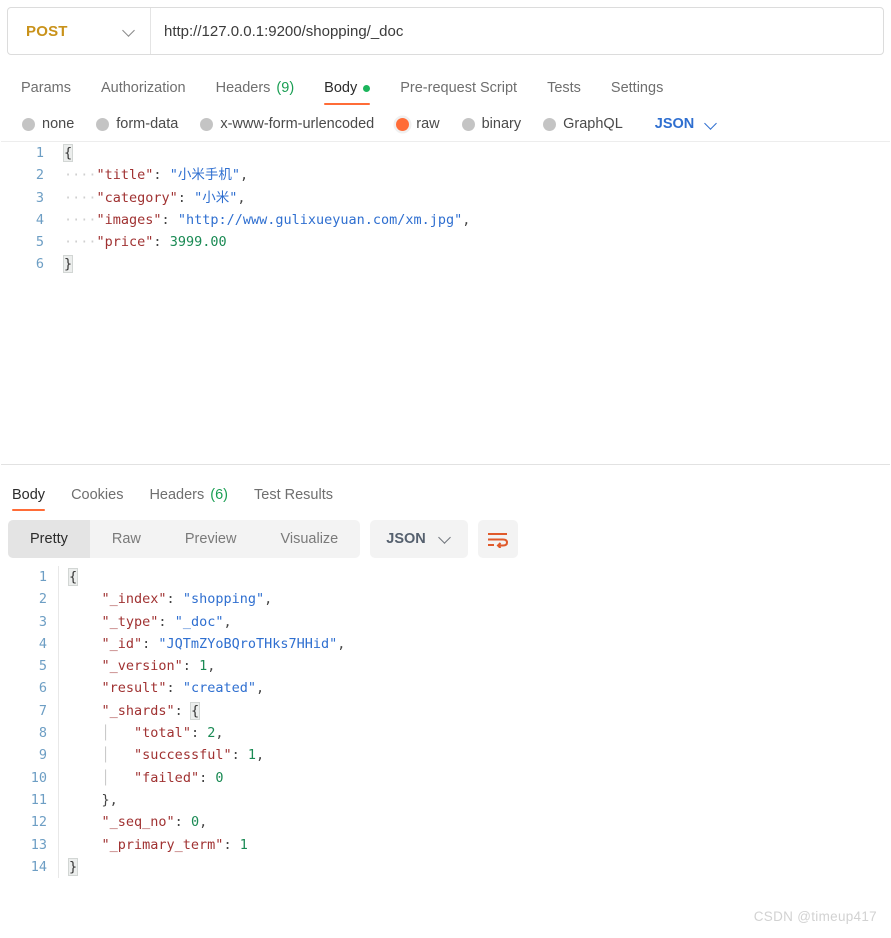 This screenshot has height=938, width=891. Describe the element at coordinates (815, 916) in the screenshot. I see `watermark: CSDN @timeup417` at that location.